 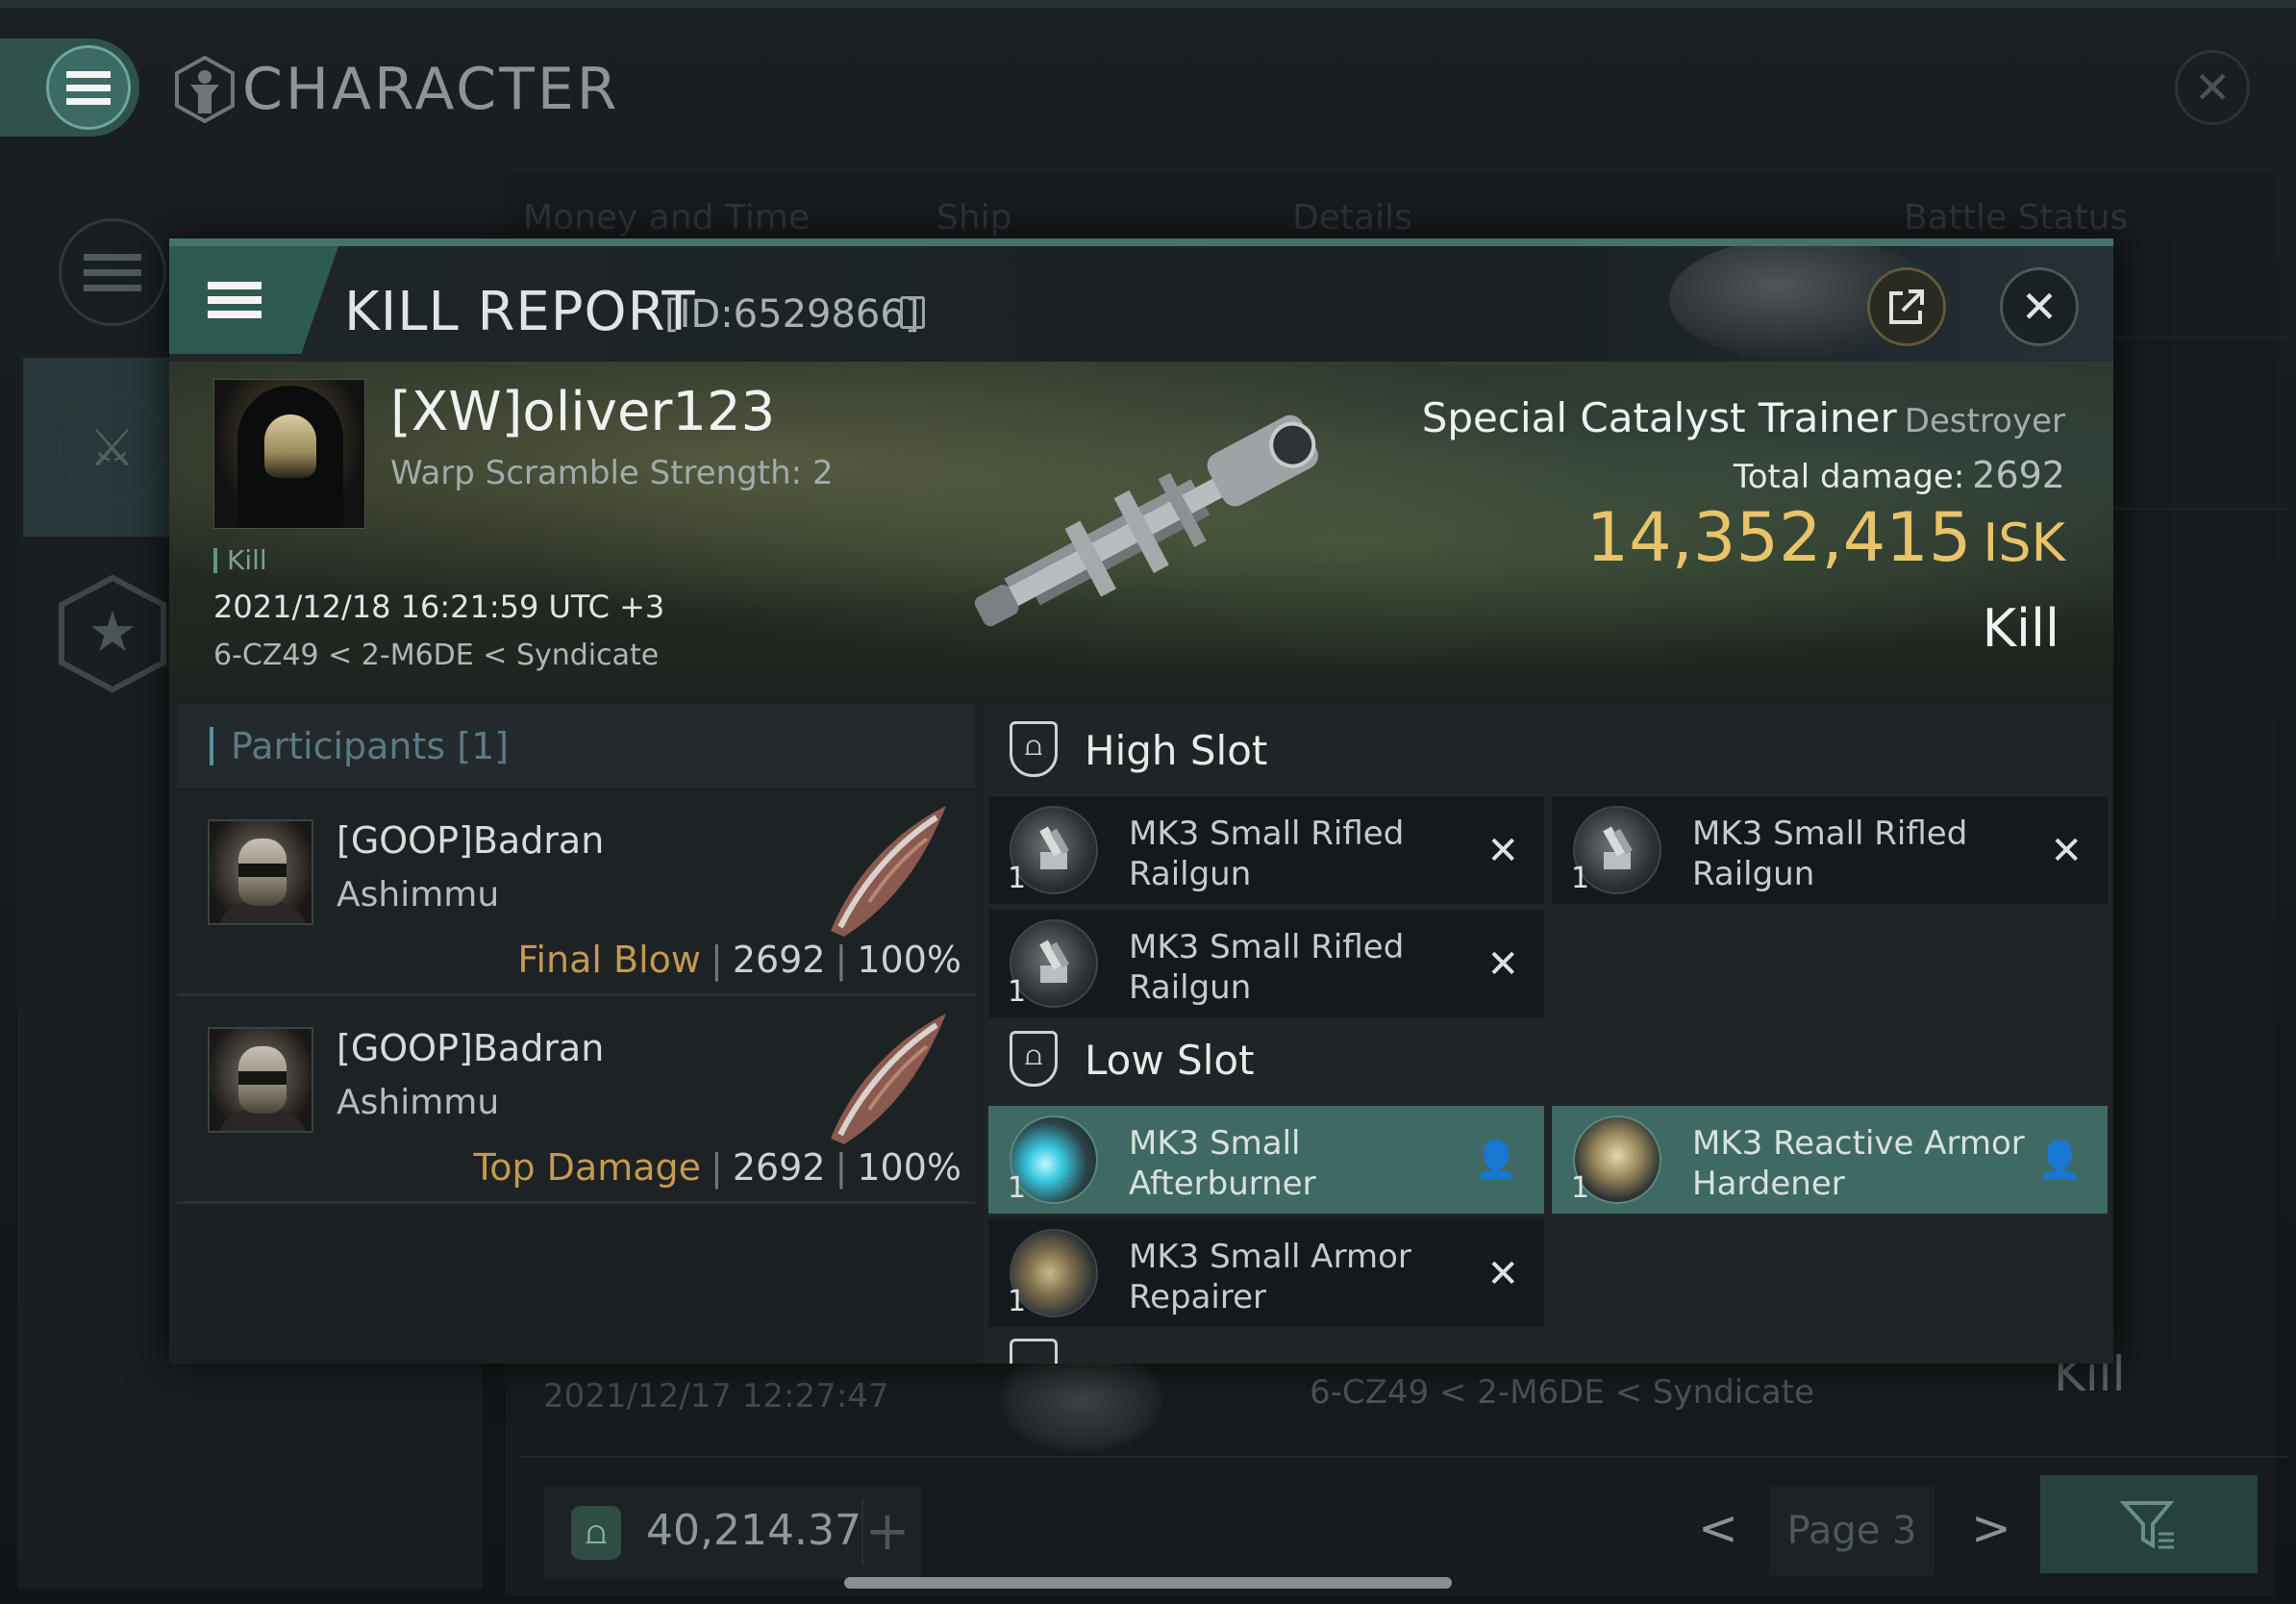 What do you see at coordinates (1562, 1392) in the screenshot?
I see `row-location: 6-CZ49 < 2-M6DE < Syndicate` at bounding box center [1562, 1392].